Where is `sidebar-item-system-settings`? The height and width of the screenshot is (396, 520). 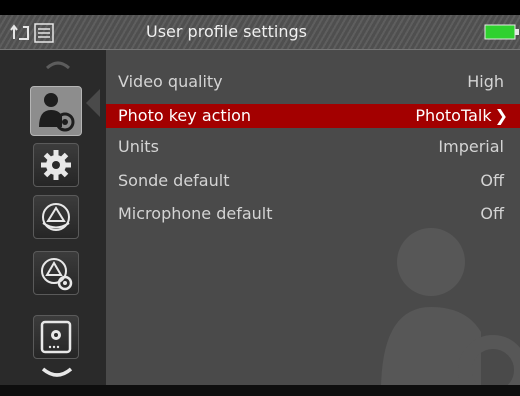
sidebar-item-system-settings is located at coordinates (56, 165).